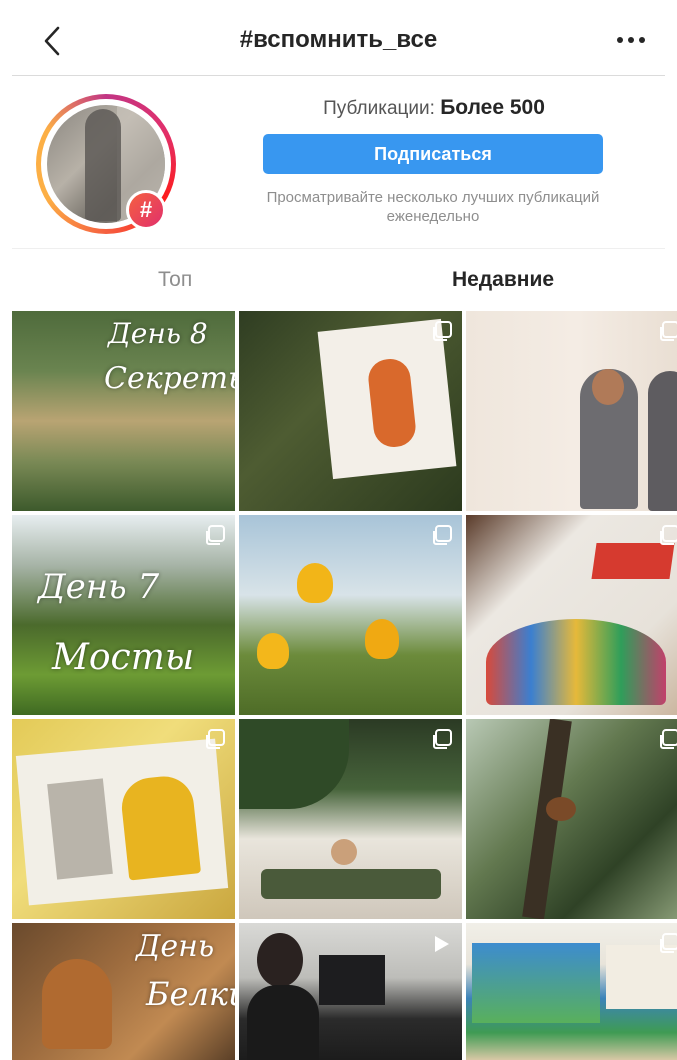  I want to click on post-thumbnail: День 8 Секреты, so click(123, 411).